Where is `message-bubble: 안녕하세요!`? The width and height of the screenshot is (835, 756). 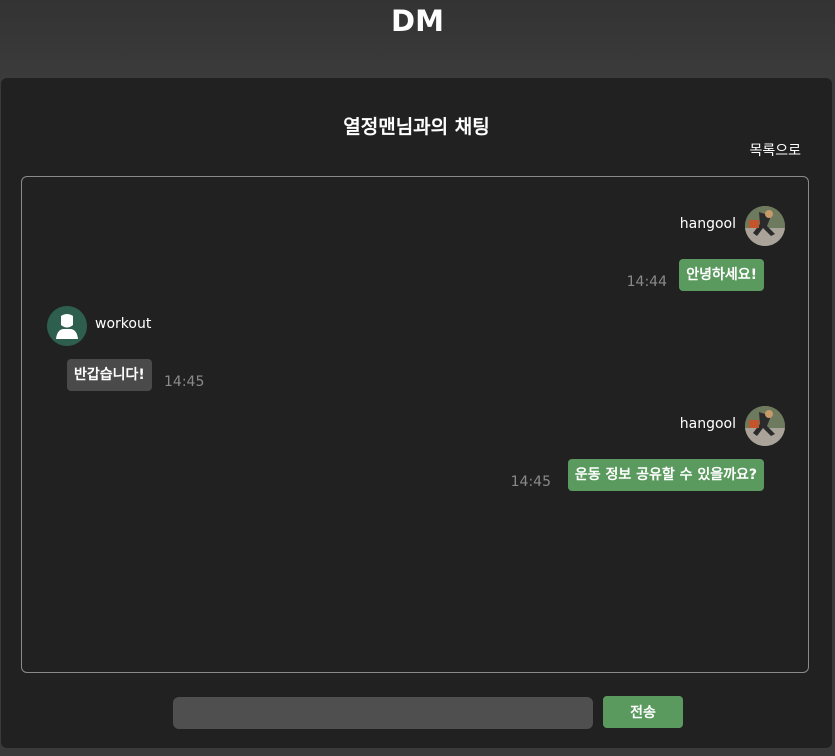
message-bubble: 안녕하세요! is located at coordinates (721, 275).